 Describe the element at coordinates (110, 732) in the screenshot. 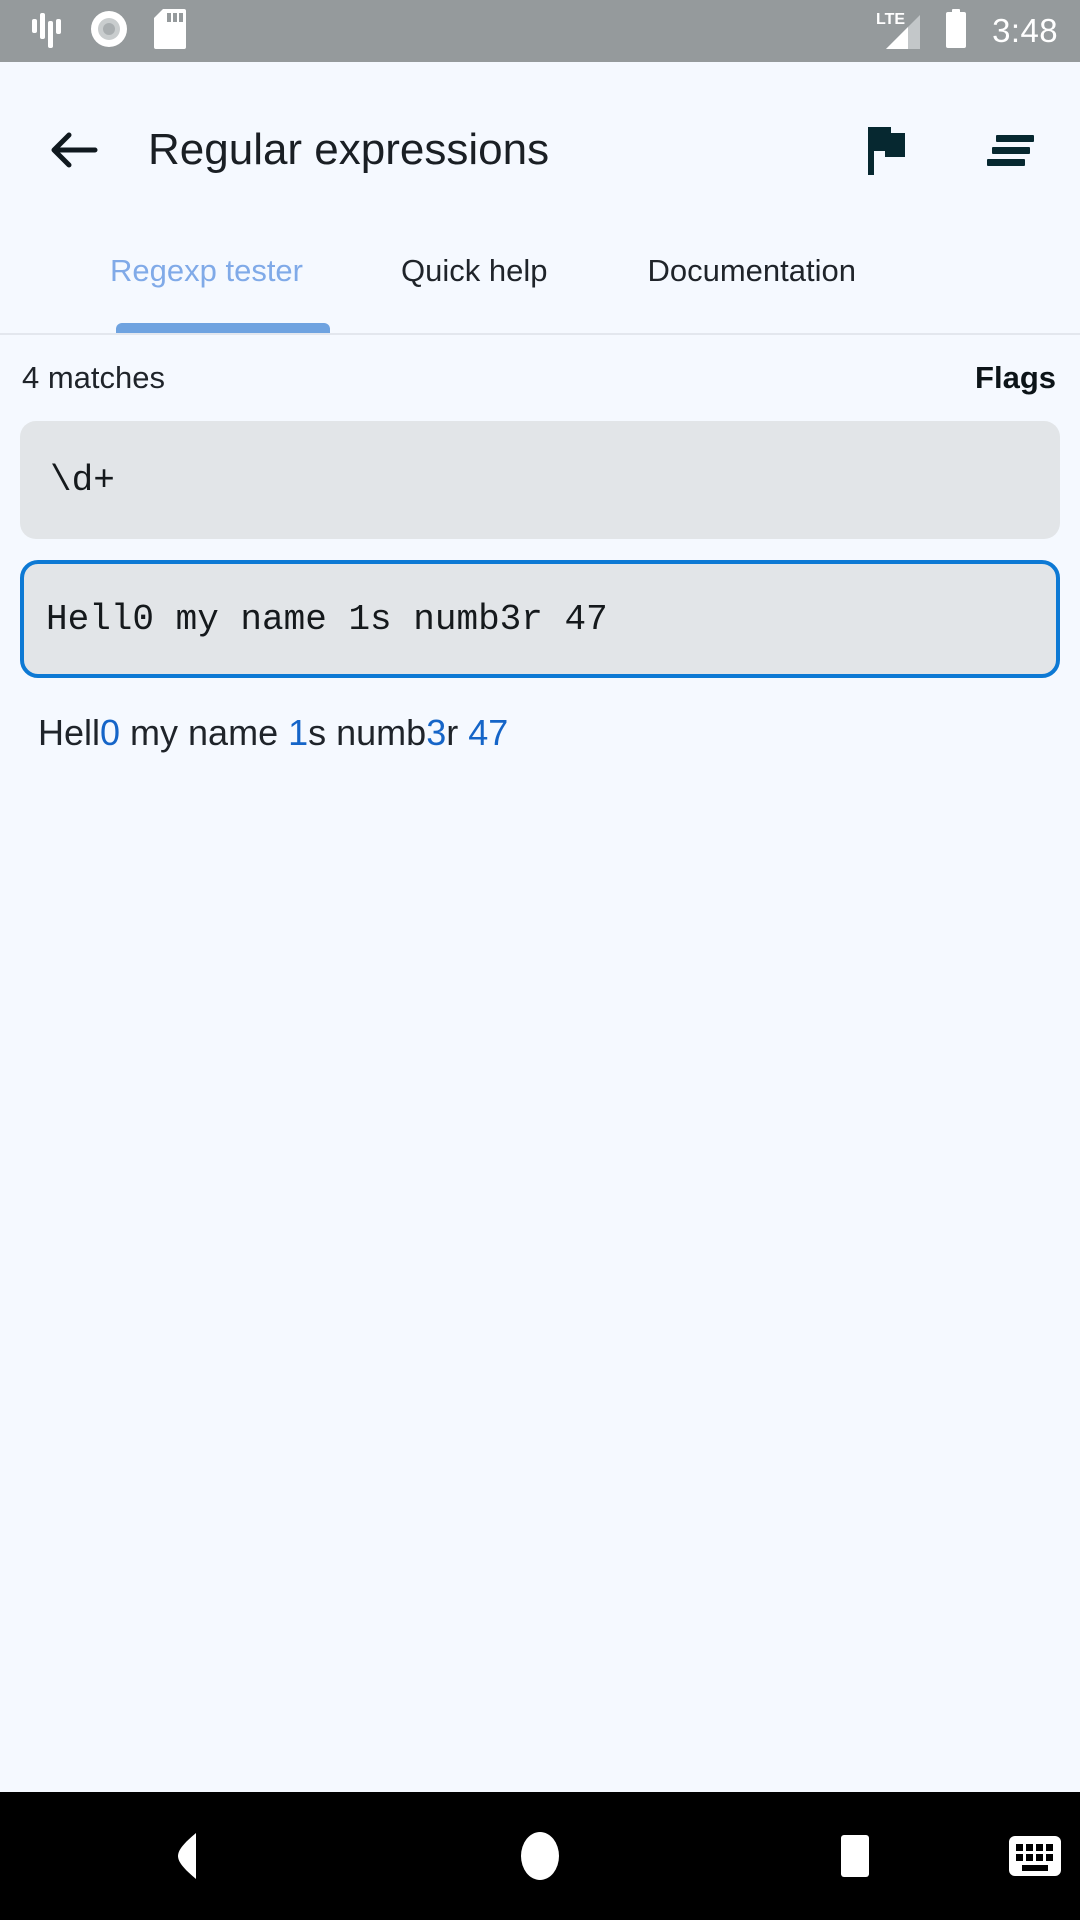

I see `match-highlight: 0` at that location.